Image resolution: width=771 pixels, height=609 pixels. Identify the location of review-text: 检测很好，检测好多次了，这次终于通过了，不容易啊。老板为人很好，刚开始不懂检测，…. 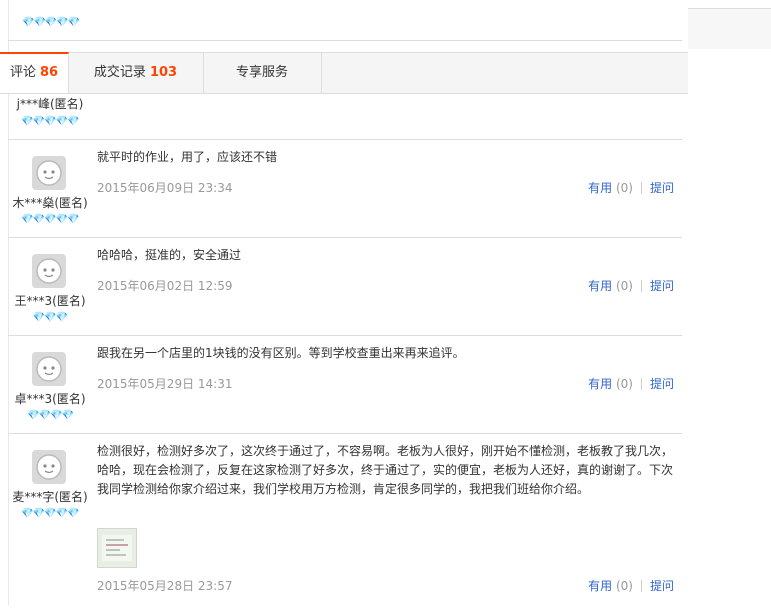
(385, 470).